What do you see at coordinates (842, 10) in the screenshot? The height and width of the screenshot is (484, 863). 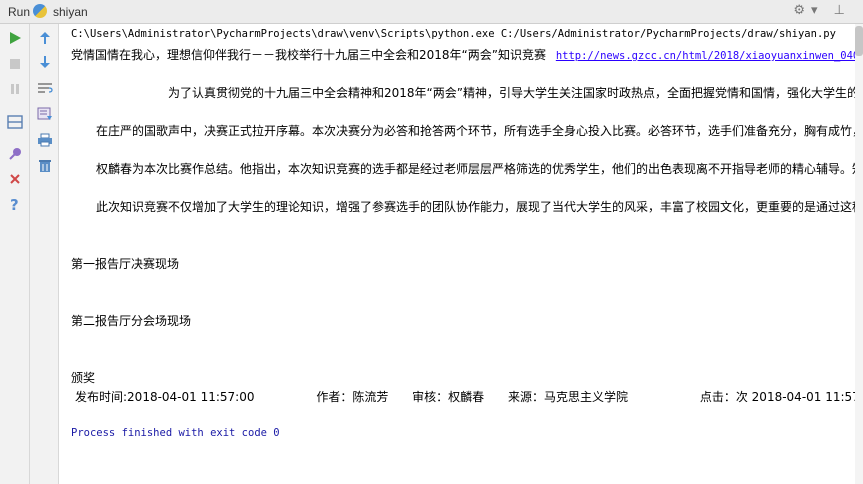 I see `hide-icon: ⊥` at bounding box center [842, 10].